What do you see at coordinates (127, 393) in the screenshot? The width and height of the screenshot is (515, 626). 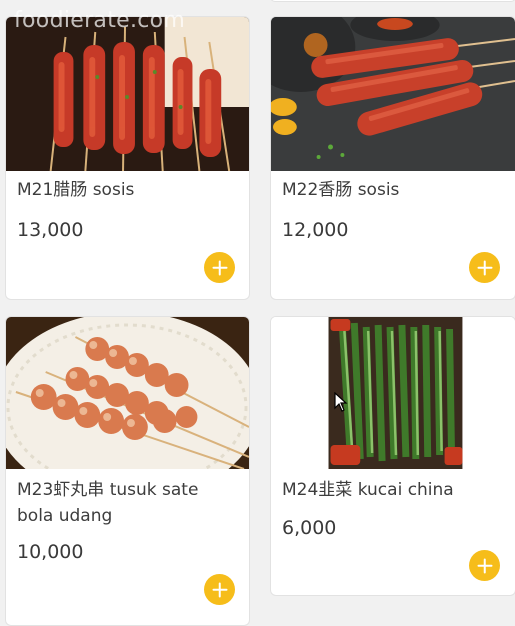 I see `shrimp-ball-skewers-image` at bounding box center [127, 393].